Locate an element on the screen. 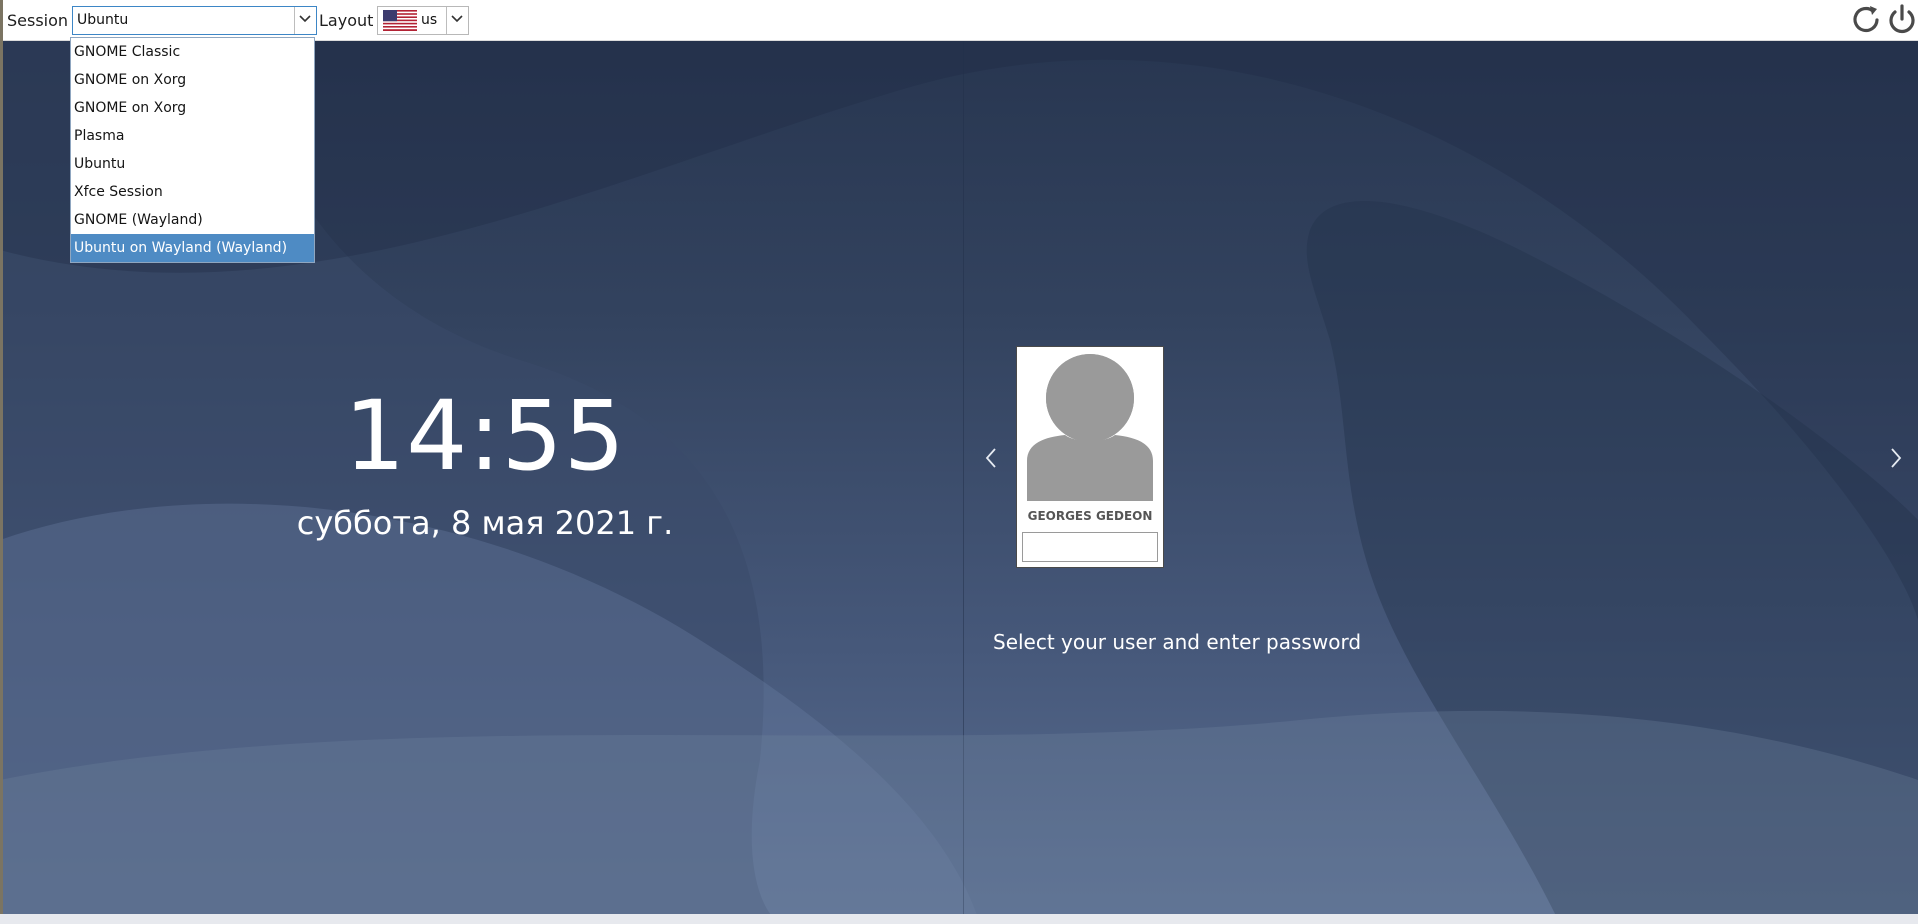  reboot-icon is located at coordinates (1866, 19).